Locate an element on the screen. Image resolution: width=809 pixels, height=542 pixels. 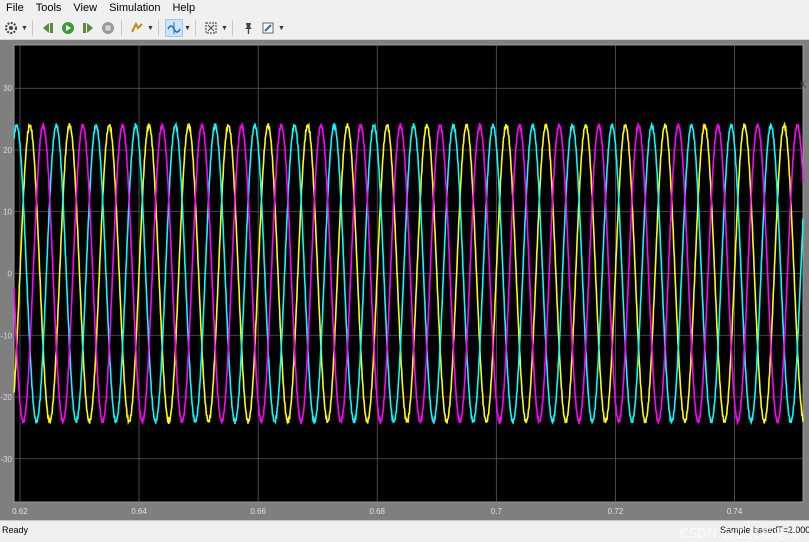
step-forward-icon is located at coordinates (88, 28).